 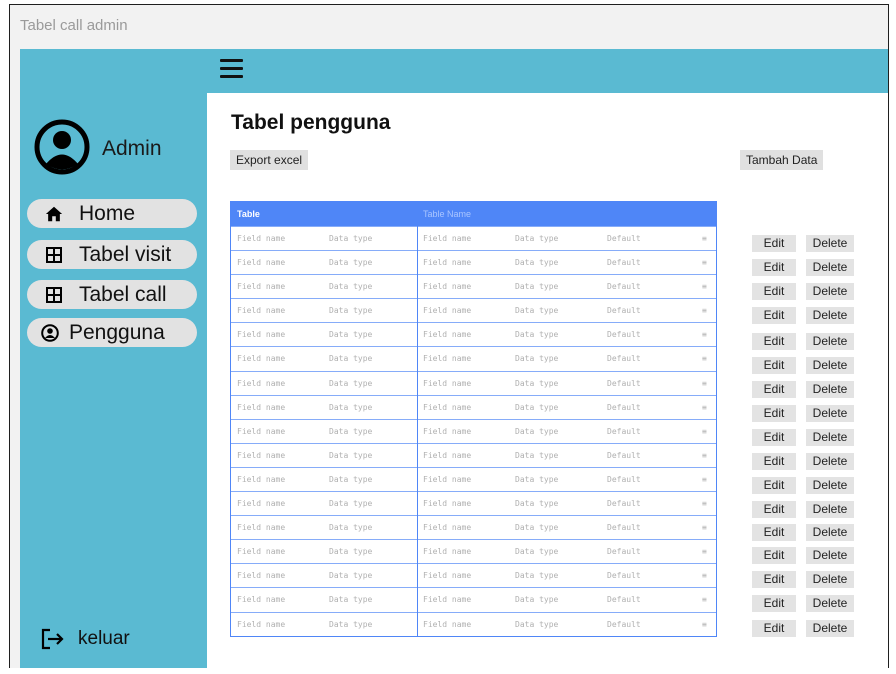 What do you see at coordinates (112, 213) in the screenshot?
I see `sidebar-item-home: Home` at bounding box center [112, 213].